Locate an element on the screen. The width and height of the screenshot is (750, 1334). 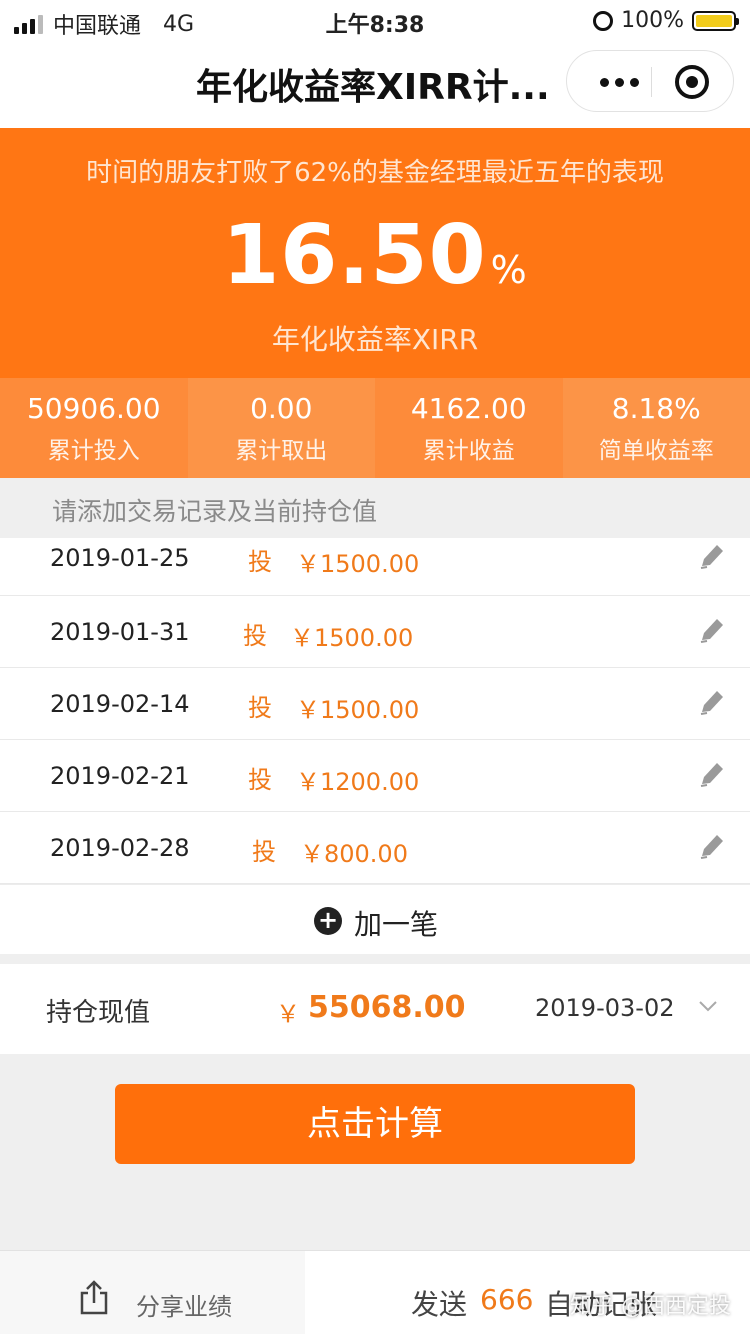
record-row: 2019-01-25 投 ￥1500.00 is located at coordinates (375, 567).